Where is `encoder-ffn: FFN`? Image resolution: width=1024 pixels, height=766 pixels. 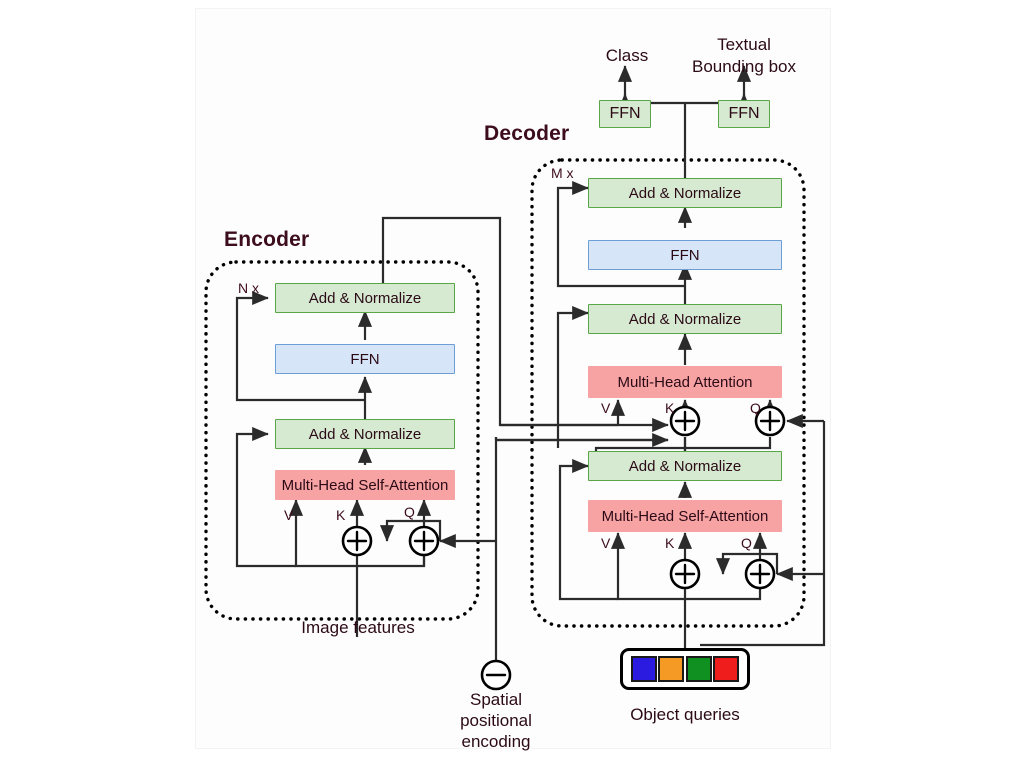 encoder-ffn: FFN is located at coordinates (365, 359).